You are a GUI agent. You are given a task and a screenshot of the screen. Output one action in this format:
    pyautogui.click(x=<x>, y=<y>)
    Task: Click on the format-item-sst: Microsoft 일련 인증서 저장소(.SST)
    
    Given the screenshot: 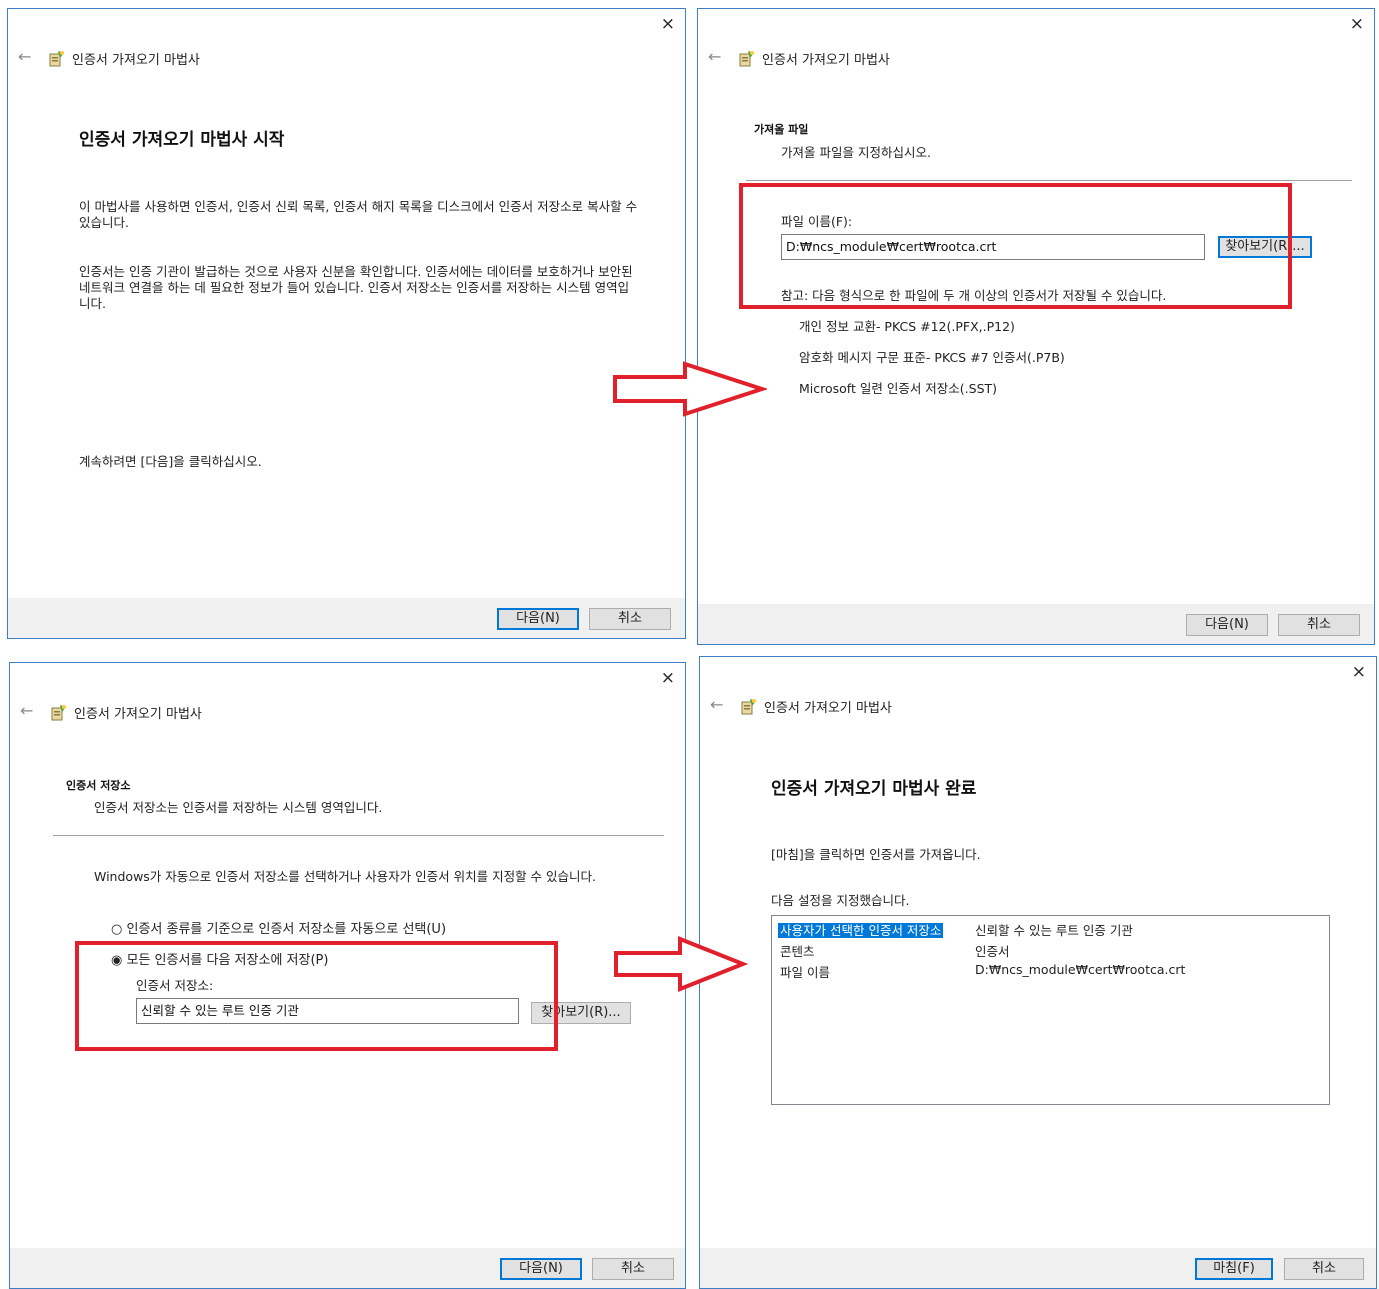 What is the action you would take?
    pyautogui.click(x=898, y=388)
    